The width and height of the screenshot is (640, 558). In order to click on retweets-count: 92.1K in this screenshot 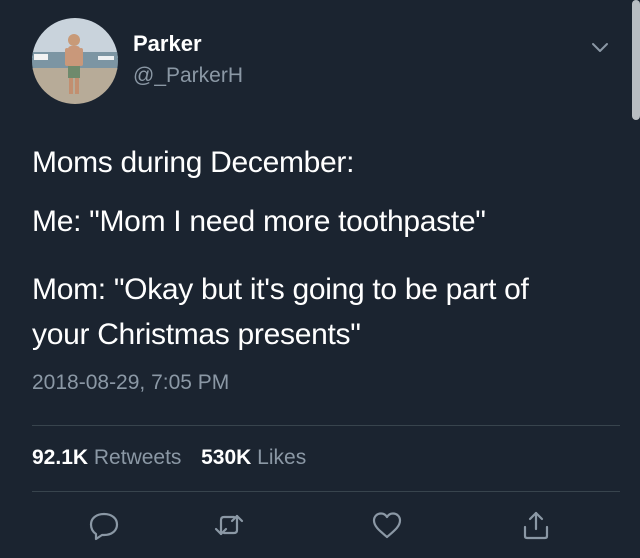, I will do `click(60, 457)`.